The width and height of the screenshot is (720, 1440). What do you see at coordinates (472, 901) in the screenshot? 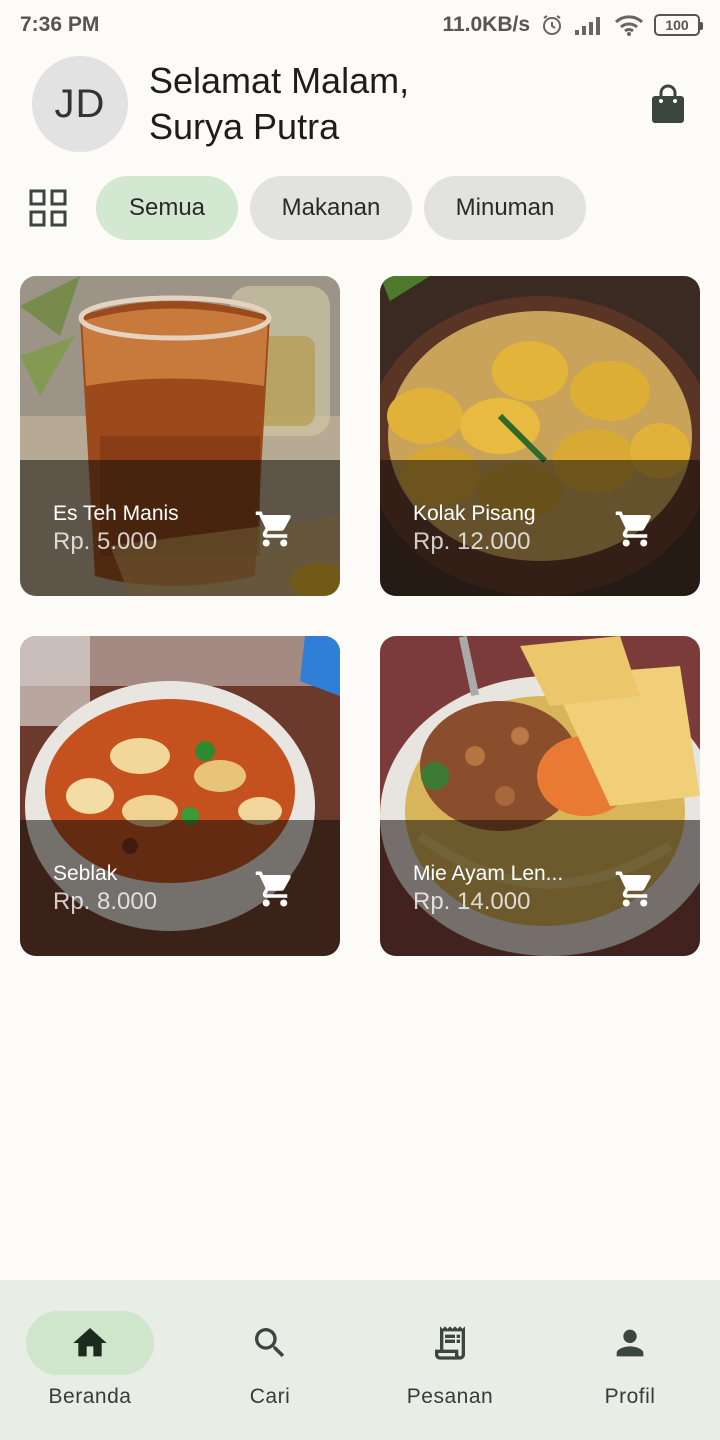
I see `product-price: Rp. 14.000` at bounding box center [472, 901].